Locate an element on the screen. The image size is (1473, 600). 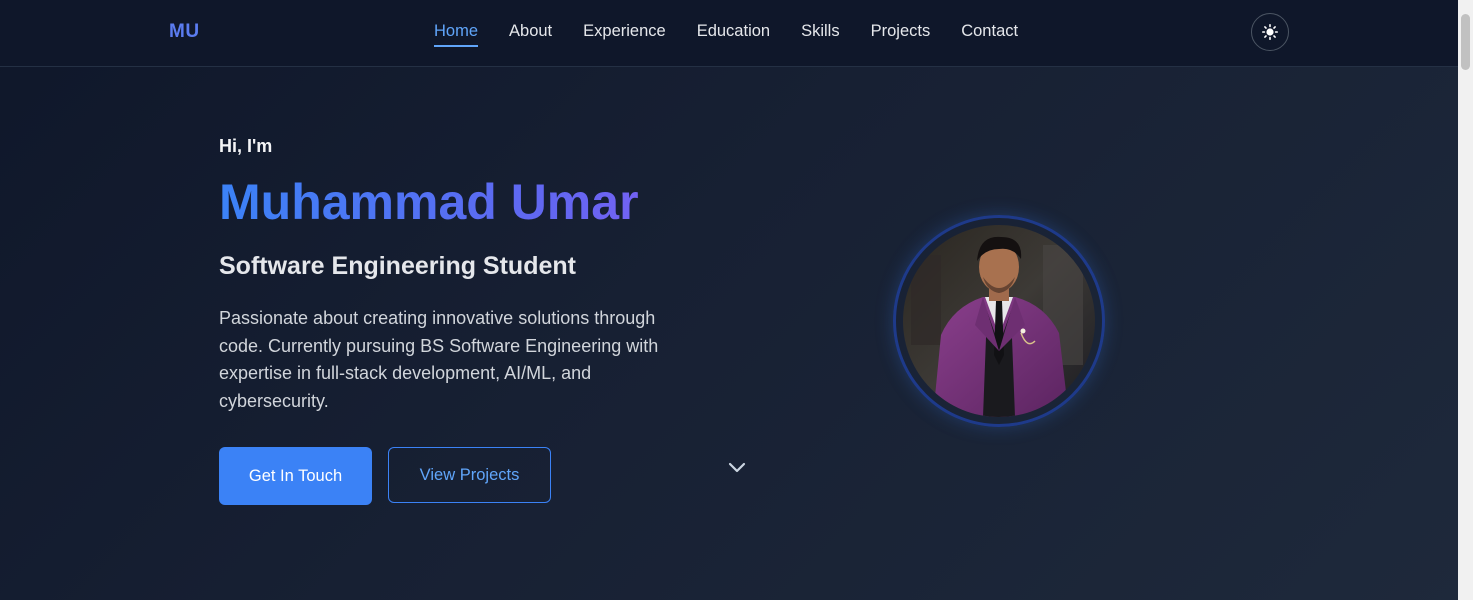
view-projects-button: View Projects is located at coordinates (469, 475).